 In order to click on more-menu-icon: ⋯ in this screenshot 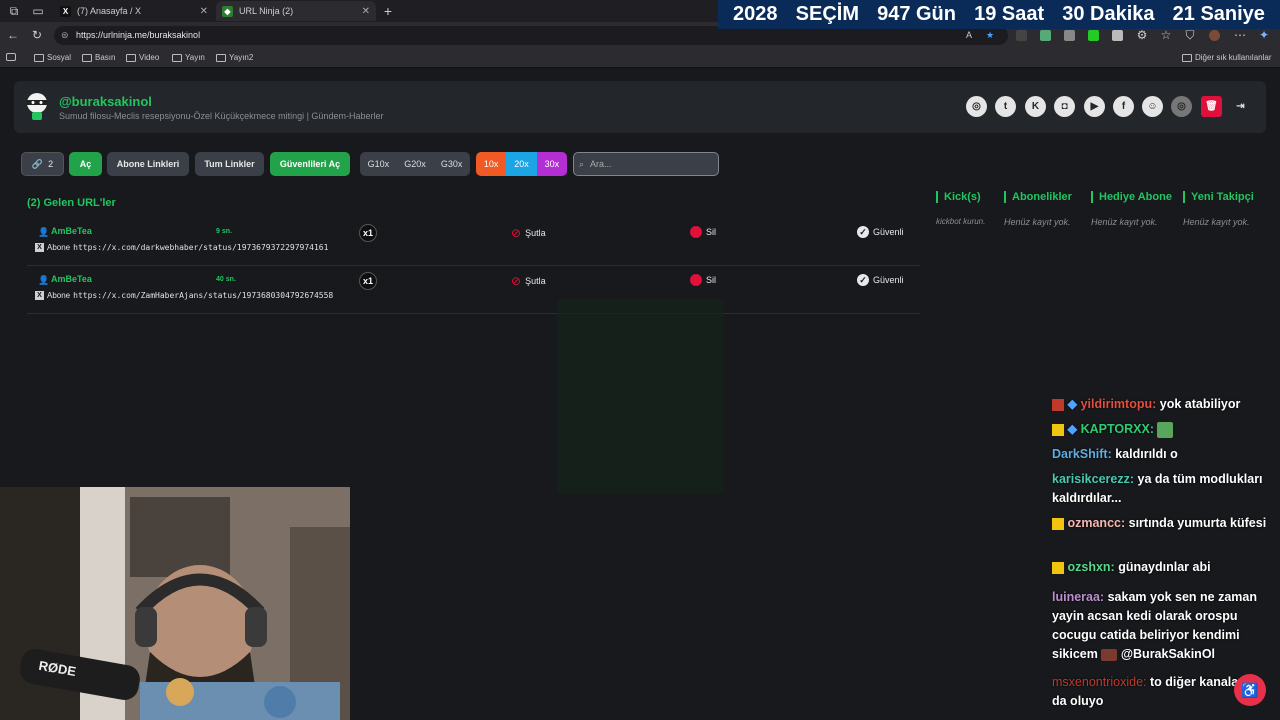, I will do `click(1240, 35)`.